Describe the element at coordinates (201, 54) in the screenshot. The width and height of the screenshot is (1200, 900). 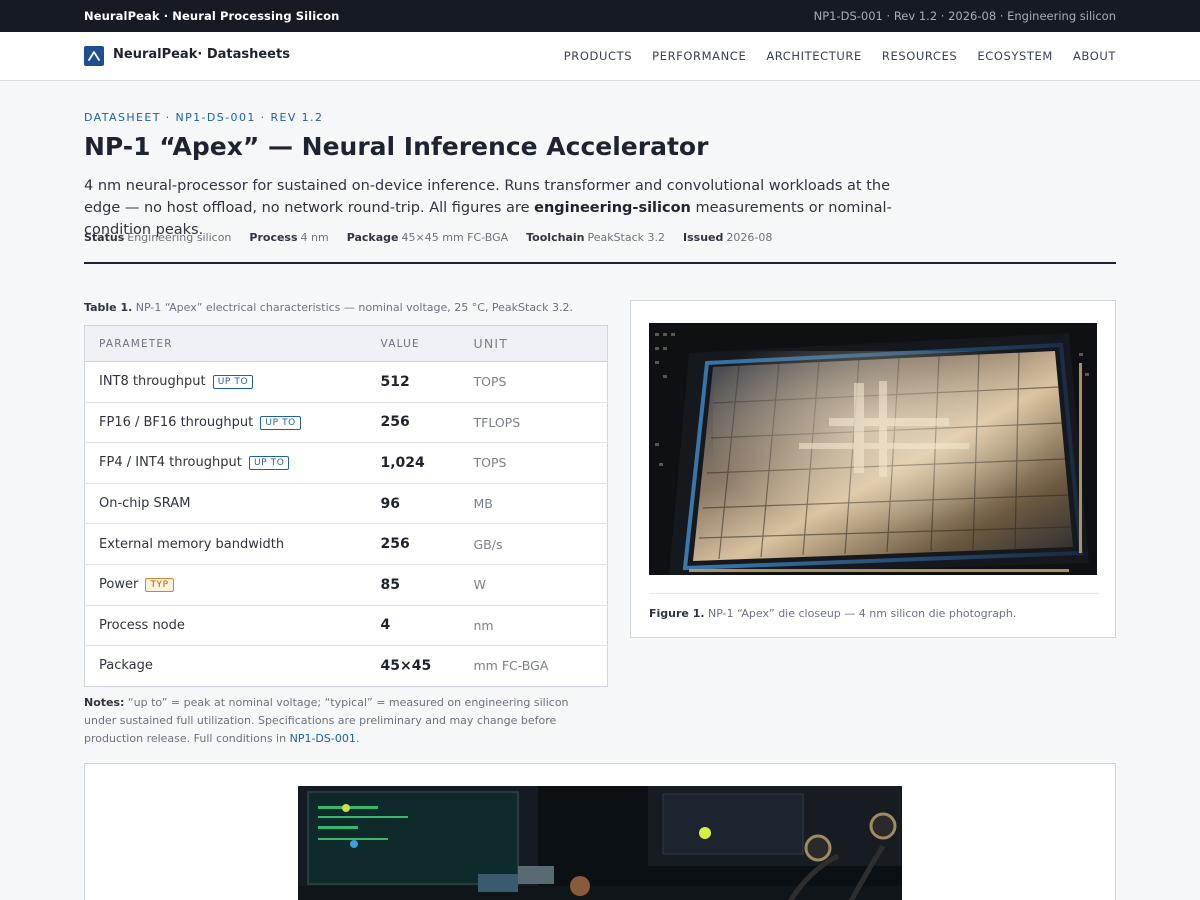
I see `logo-text: NeuralPeak· Datasheets` at that location.